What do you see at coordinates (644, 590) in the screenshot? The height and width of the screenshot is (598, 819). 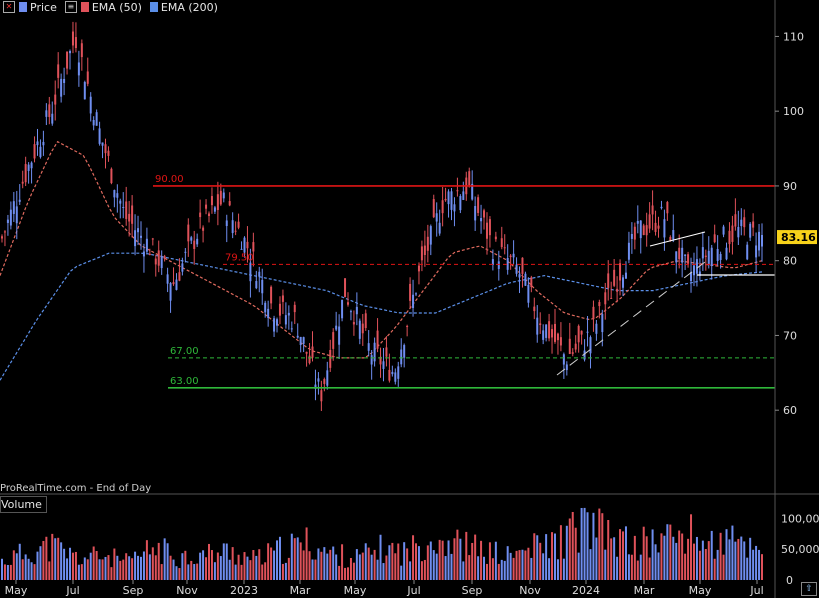 I see `x-tick-label: Mar` at bounding box center [644, 590].